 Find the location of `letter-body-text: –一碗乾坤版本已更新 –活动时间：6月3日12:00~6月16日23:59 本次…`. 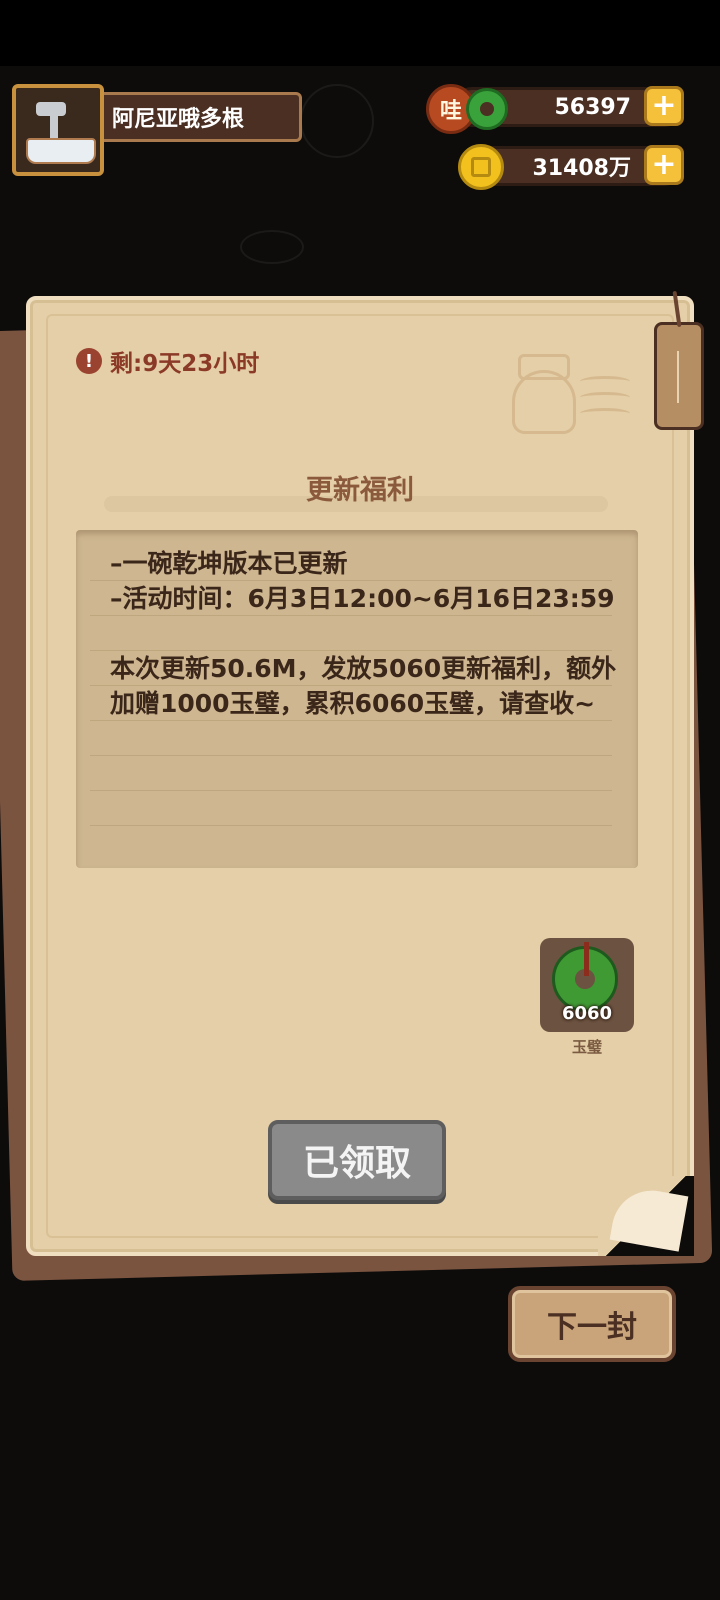

letter-body-text: –一碗乾坤版本已更新 –活动时间：6月3日12:00~6月16日23:59 本次… is located at coordinates (363, 633).